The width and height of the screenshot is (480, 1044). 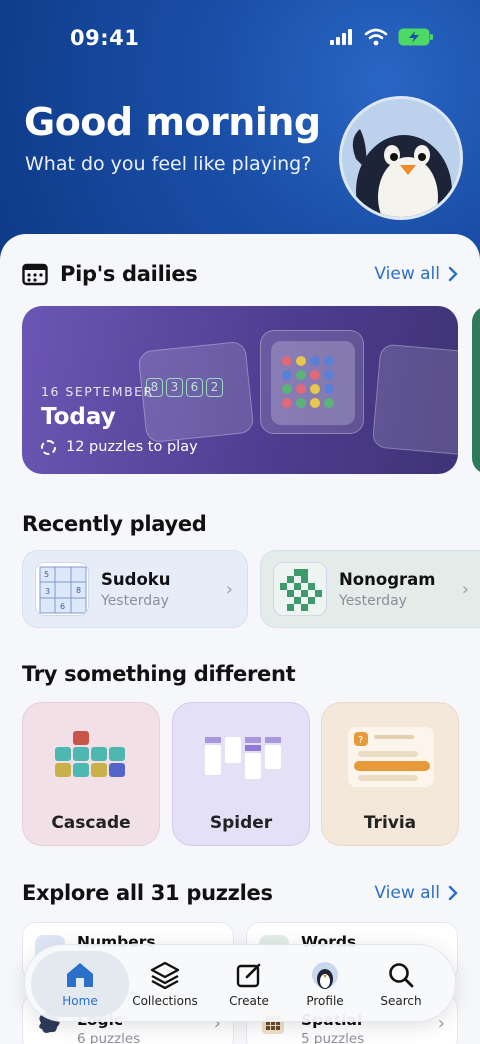 What do you see at coordinates (401, 1000) in the screenshot?
I see `tab-label: Search` at bounding box center [401, 1000].